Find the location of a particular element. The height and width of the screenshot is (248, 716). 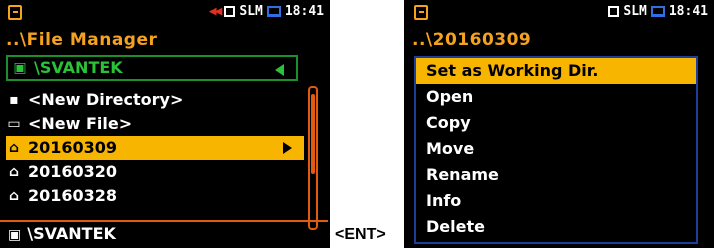

list-item-label: 20160320 is located at coordinates (73, 171).